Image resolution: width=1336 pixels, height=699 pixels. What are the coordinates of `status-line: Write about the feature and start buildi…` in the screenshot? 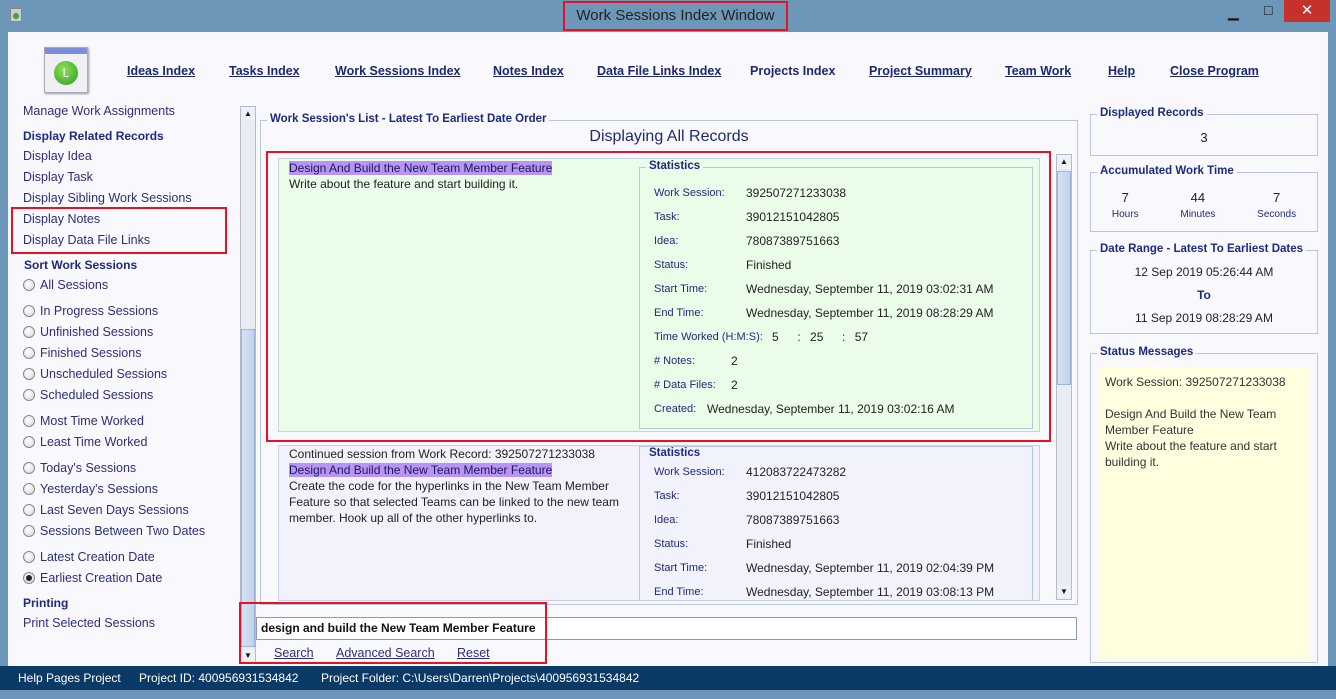 It's located at (1191, 454).